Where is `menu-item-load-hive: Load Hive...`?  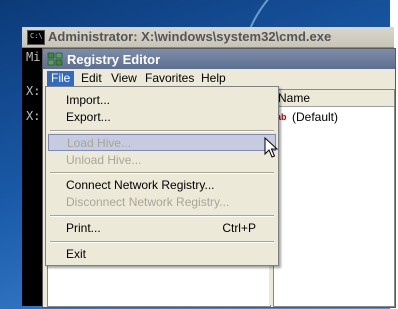 menu-item-load-hive: Load Hive... is located at coordinates (162, 142).